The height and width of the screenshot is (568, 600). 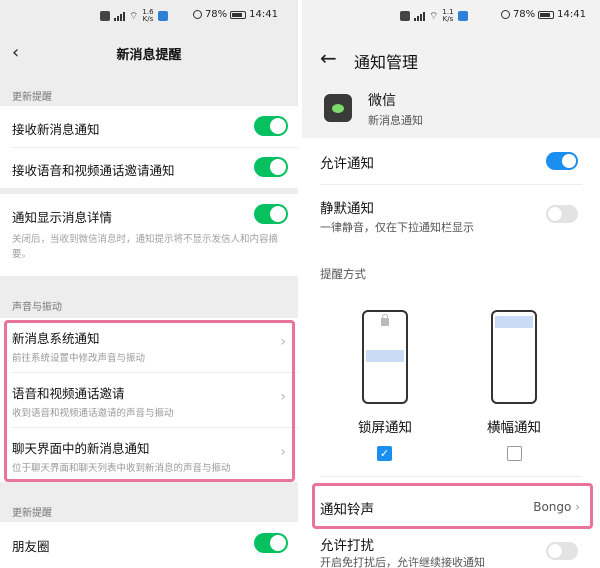 I want to click on app-name: 微信, so click(x=382, y=101).